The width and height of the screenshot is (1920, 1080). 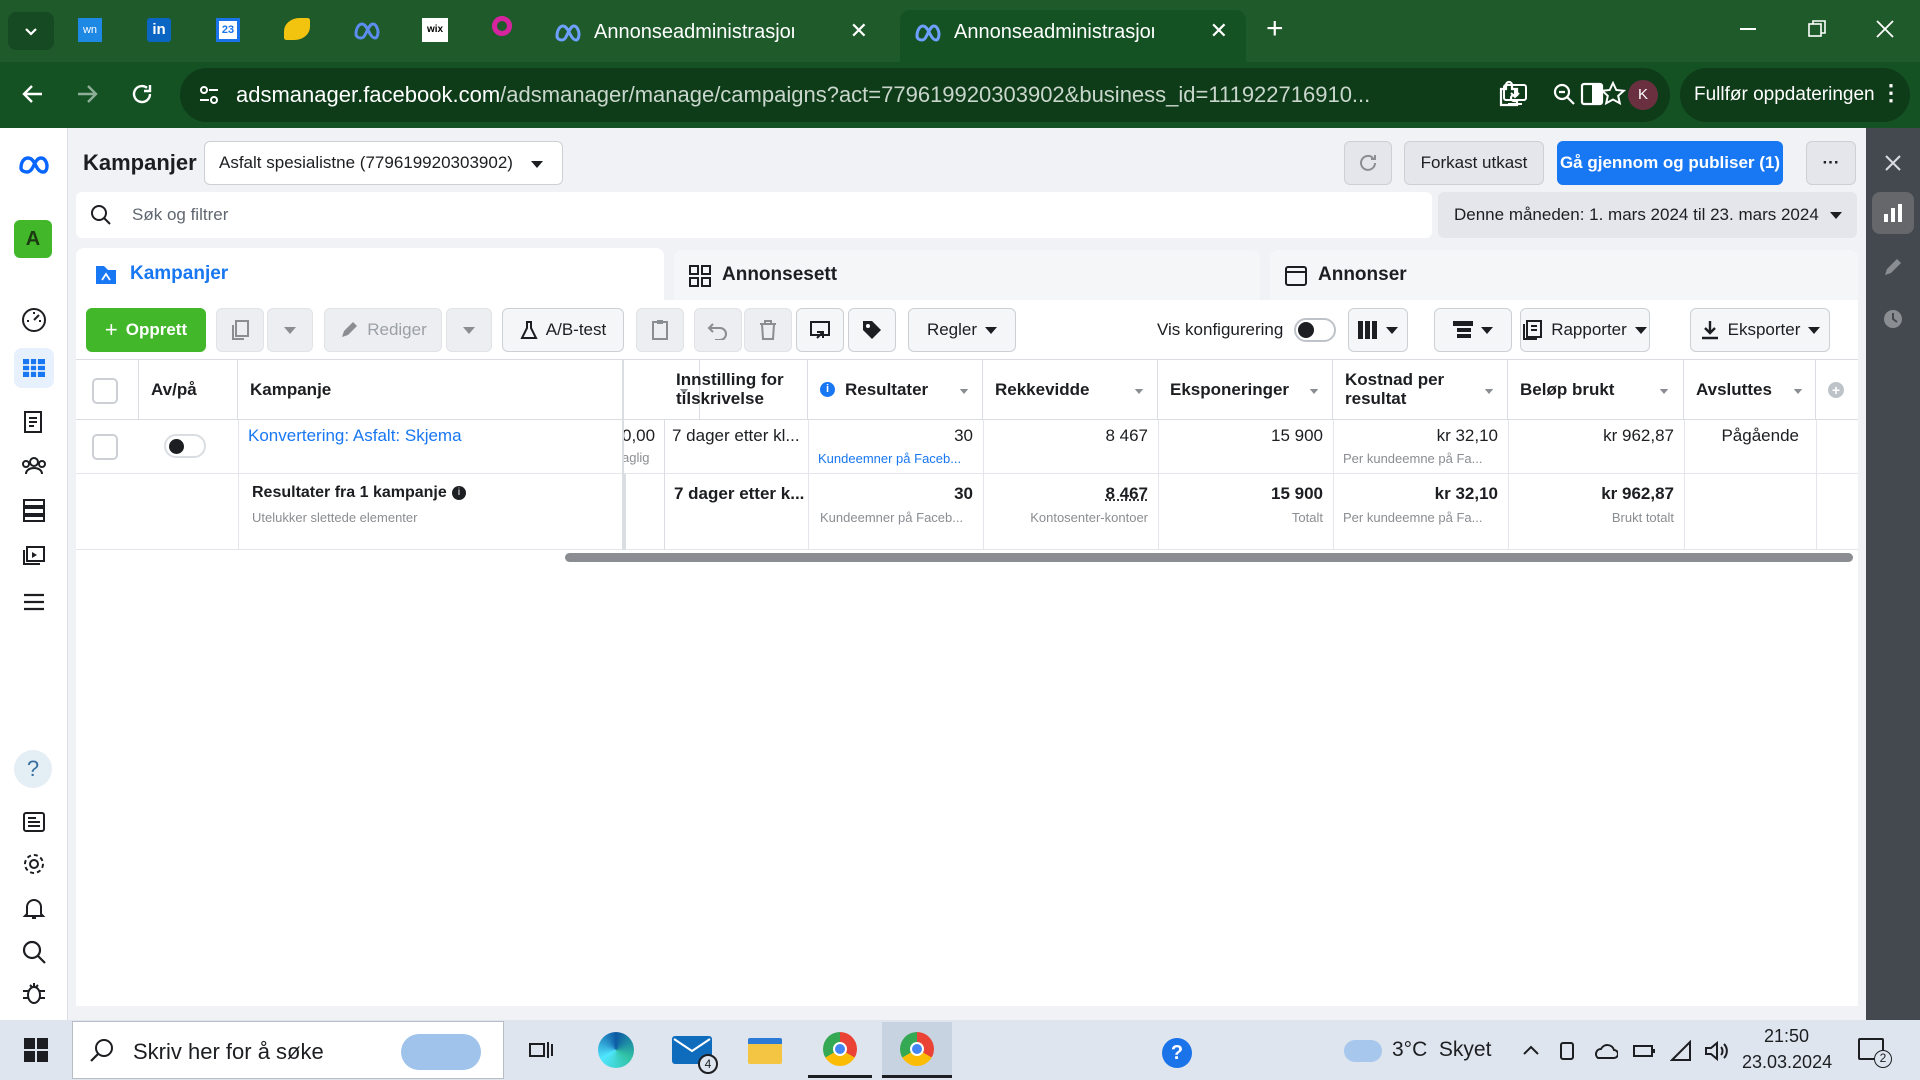 What do you see at coordinates (105, 391) in the screenshot?
I see `select-all-checkbox` at bounding box center [105, 391].